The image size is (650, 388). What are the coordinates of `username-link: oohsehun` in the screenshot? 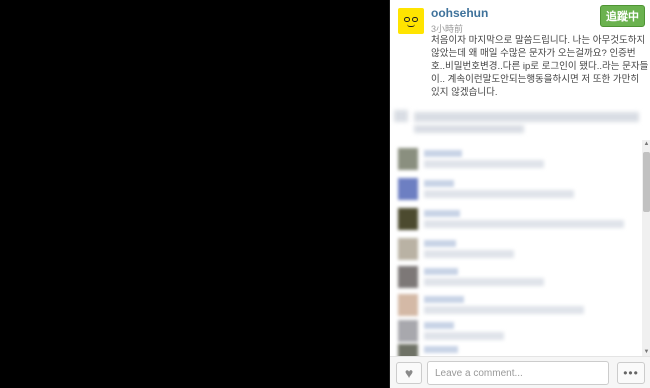 It's located at (459, 13).